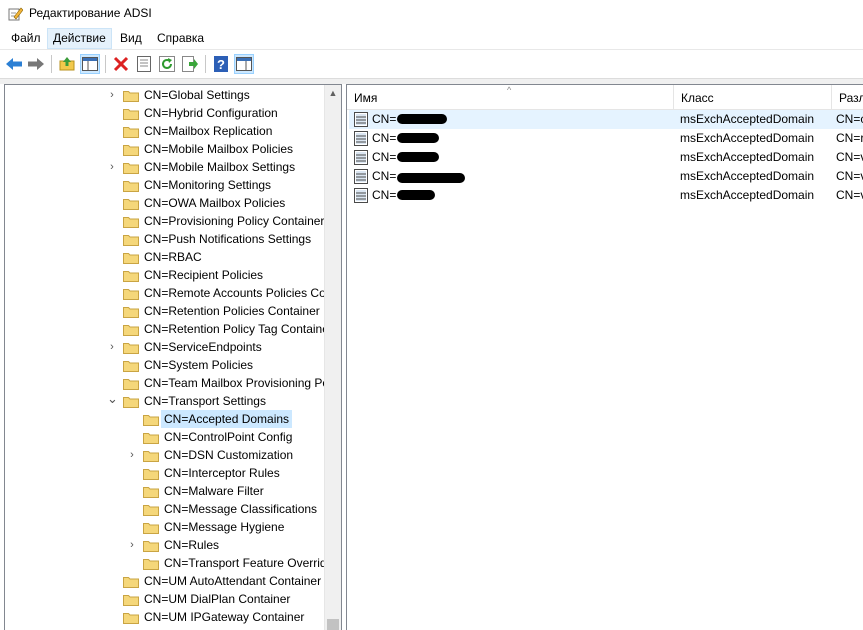 The image size is (863, 630). Describe the element at coordinates (165, 293) in the screenshot. I see `tree-item: CN=Remote Accounts Policies Co` at that location.